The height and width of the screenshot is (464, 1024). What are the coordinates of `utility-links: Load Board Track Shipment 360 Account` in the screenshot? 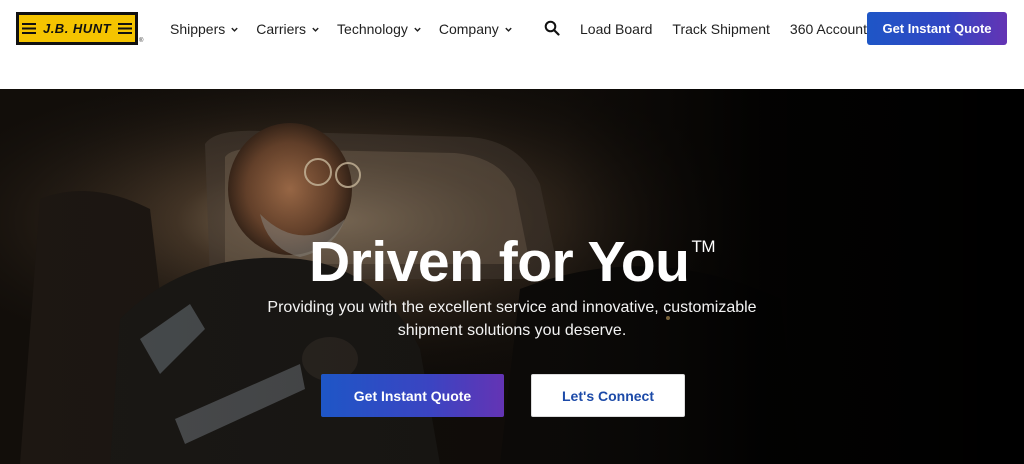 It's located at (723, 29).